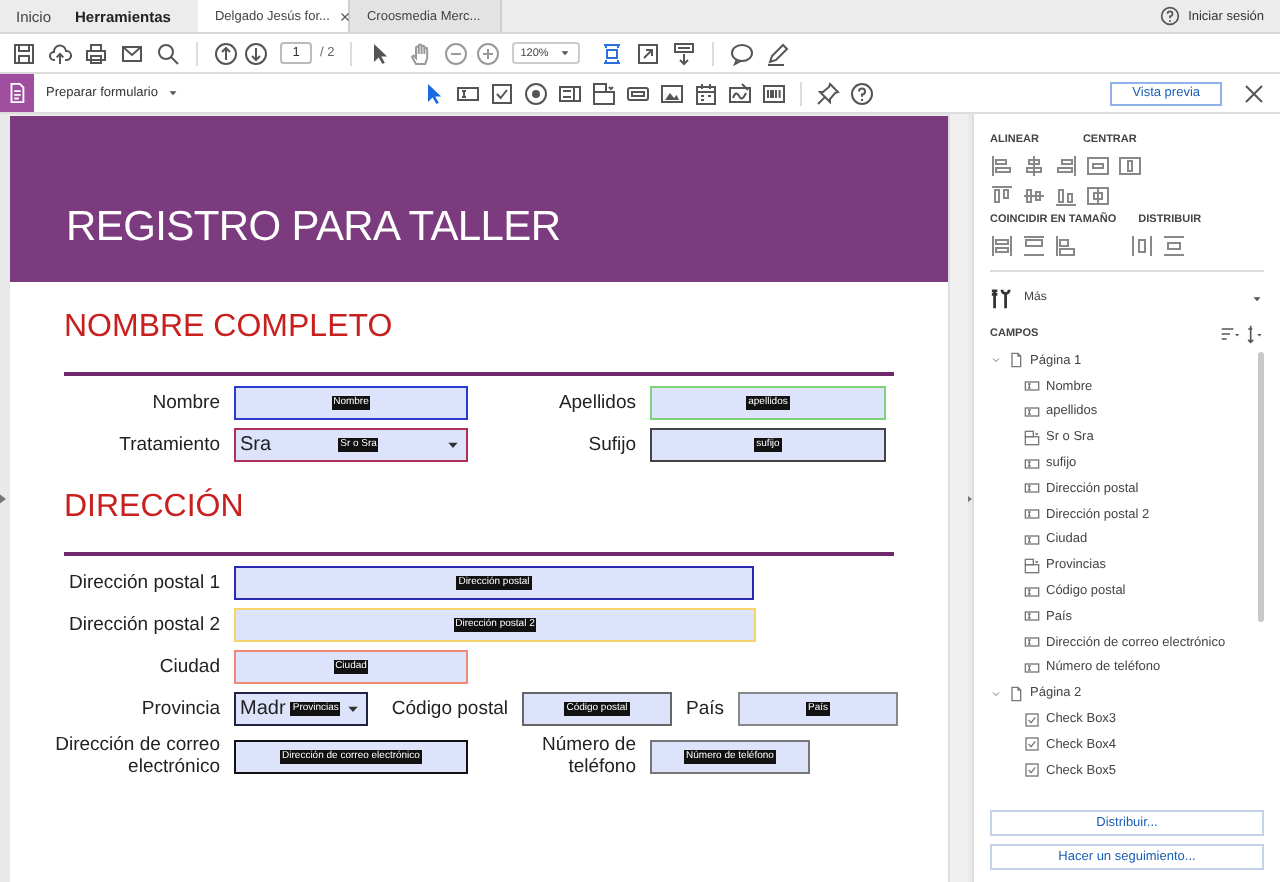 The width and height of the screenshot is (1280, 882). I want to click on cloud-upload-icon, so click(60, 53).